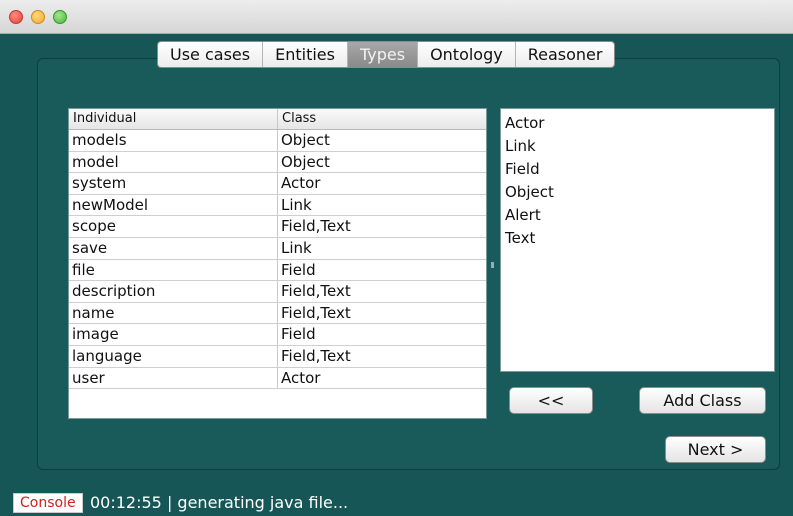  I want to click on tab-reasoner: Reasoner, so click(565, 54).